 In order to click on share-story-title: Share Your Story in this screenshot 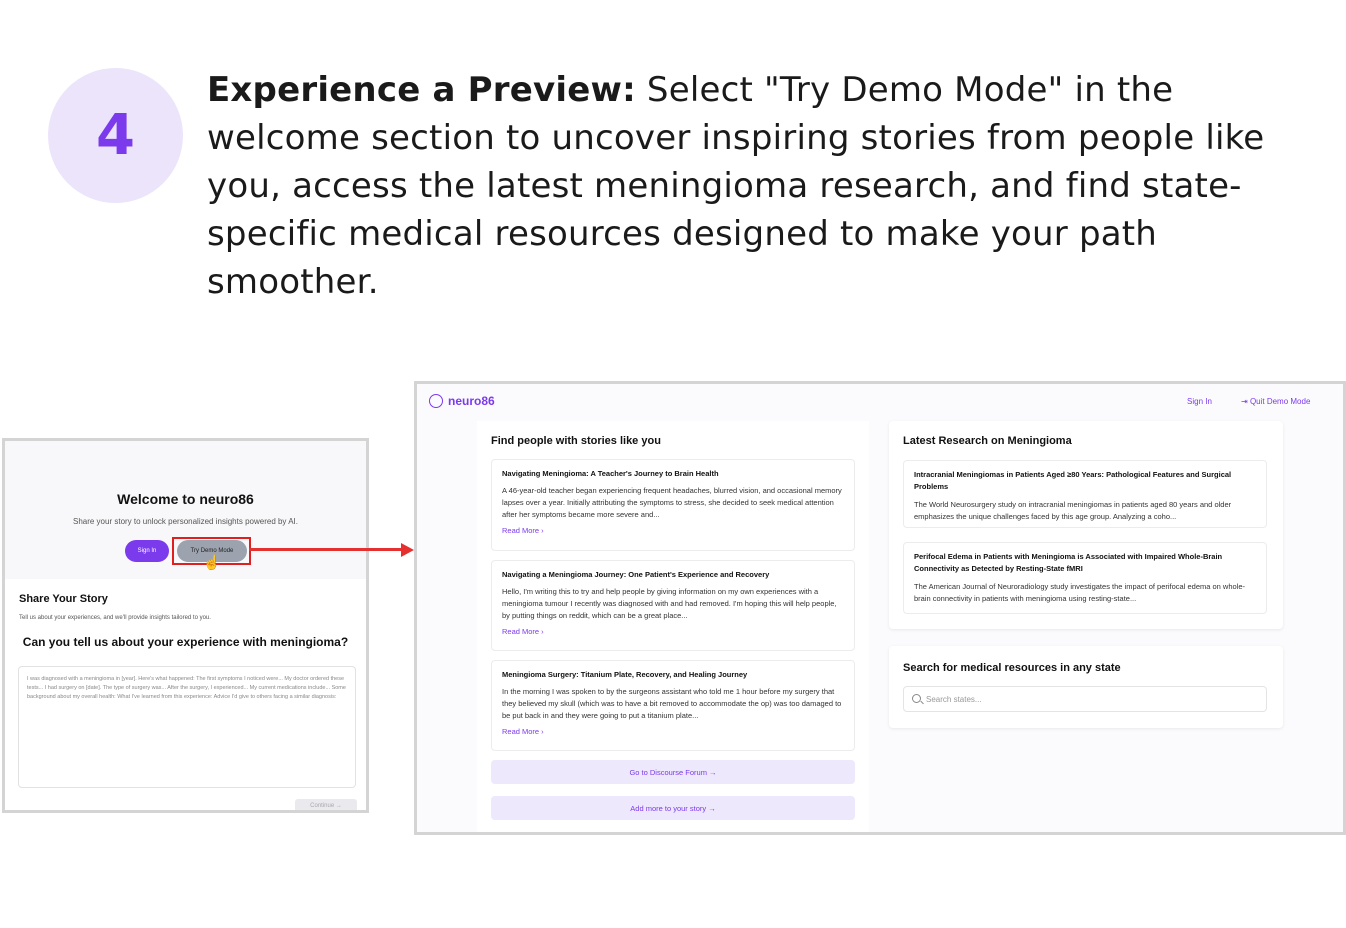, I will do `click(63, 599)`.